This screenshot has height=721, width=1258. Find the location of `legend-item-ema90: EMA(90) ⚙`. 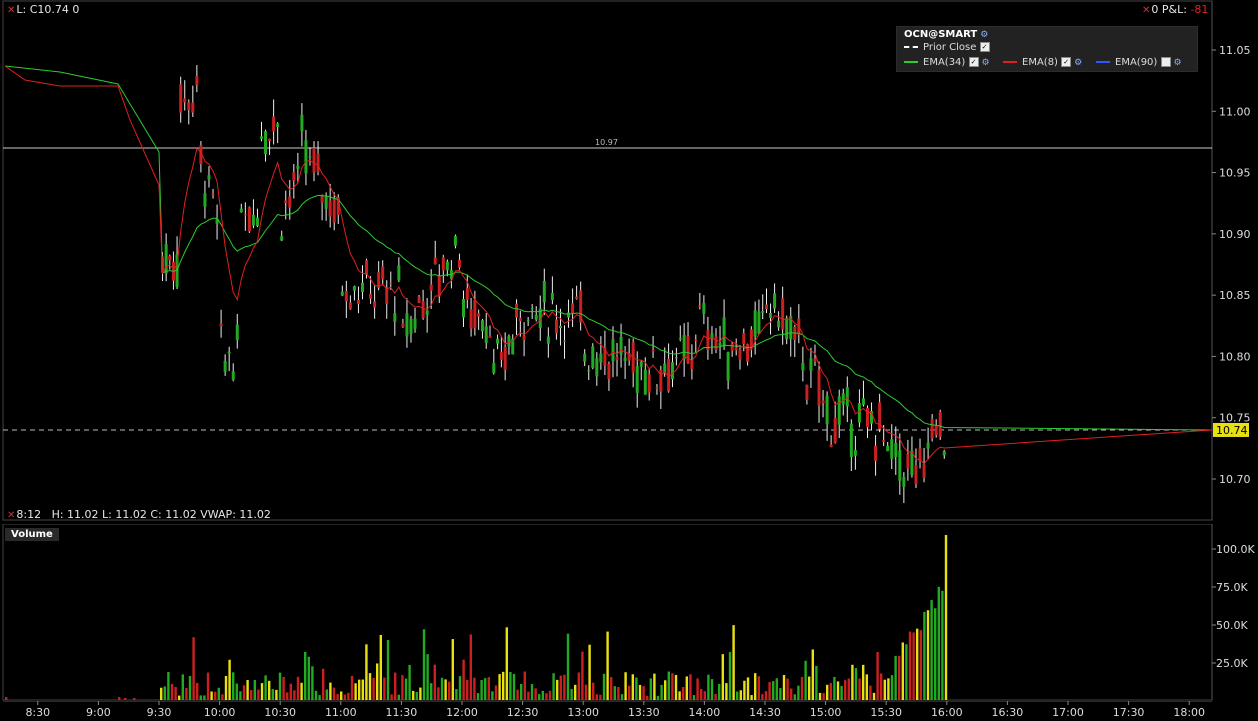

legend-item-ema90: EMA(90) ⚙ is located at coordinates (1139, 62).